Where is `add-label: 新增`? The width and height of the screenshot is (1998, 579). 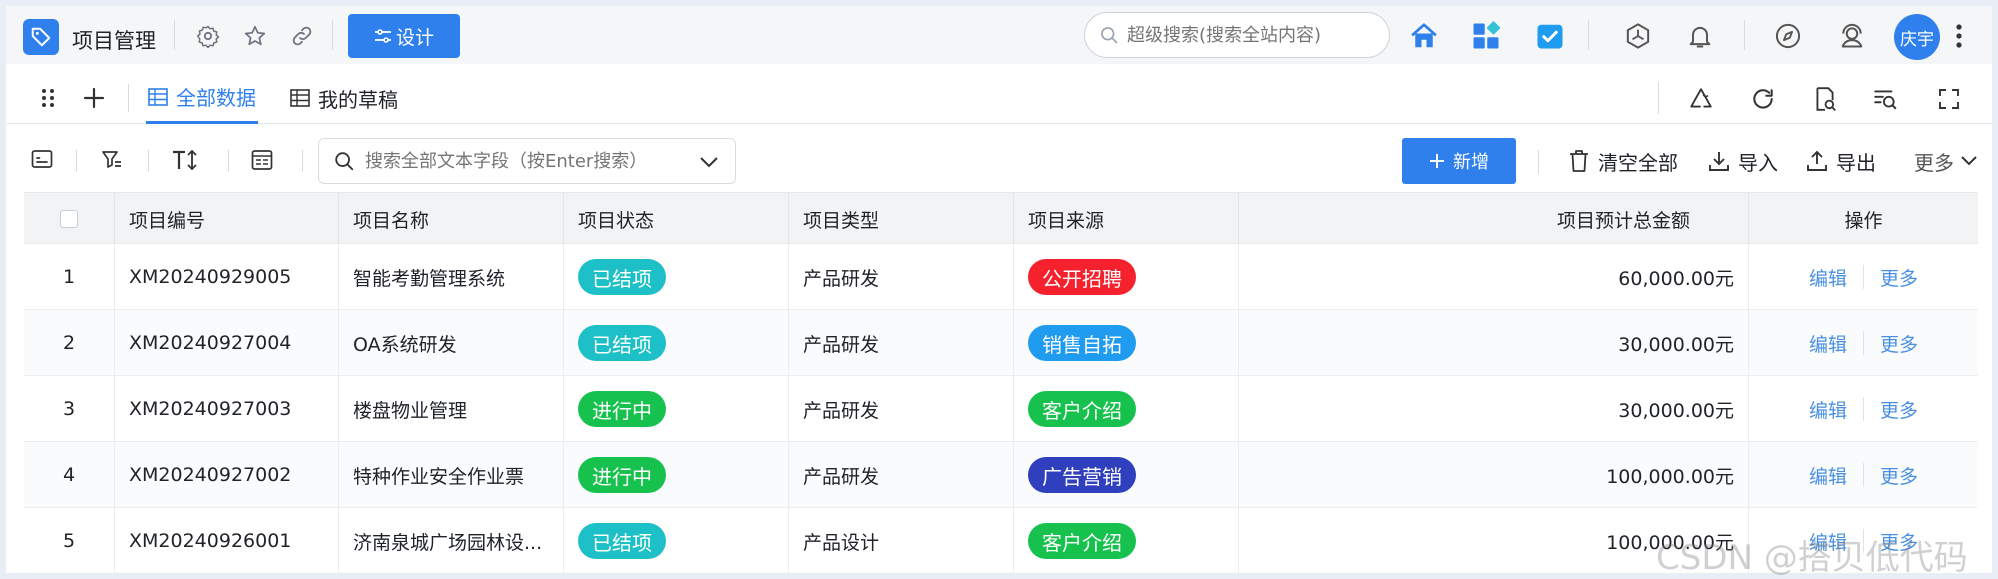
add-label: 新增 is located at coordinates (1471, 162).